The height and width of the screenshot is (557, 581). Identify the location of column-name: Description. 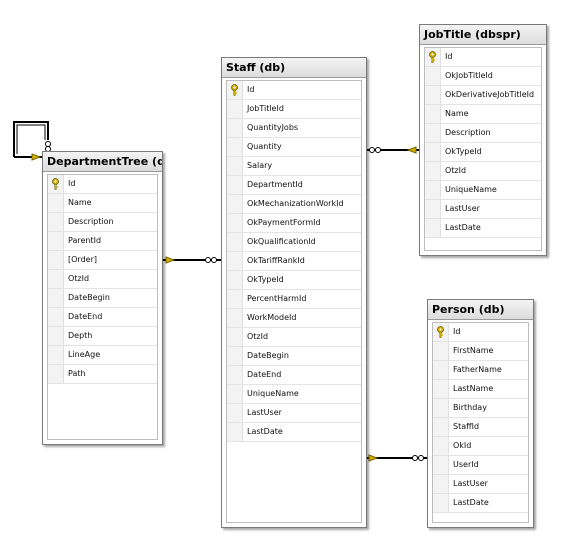
(468, 132).